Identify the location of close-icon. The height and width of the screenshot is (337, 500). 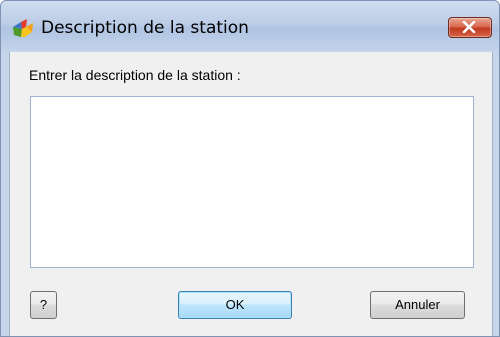
(469, 27).